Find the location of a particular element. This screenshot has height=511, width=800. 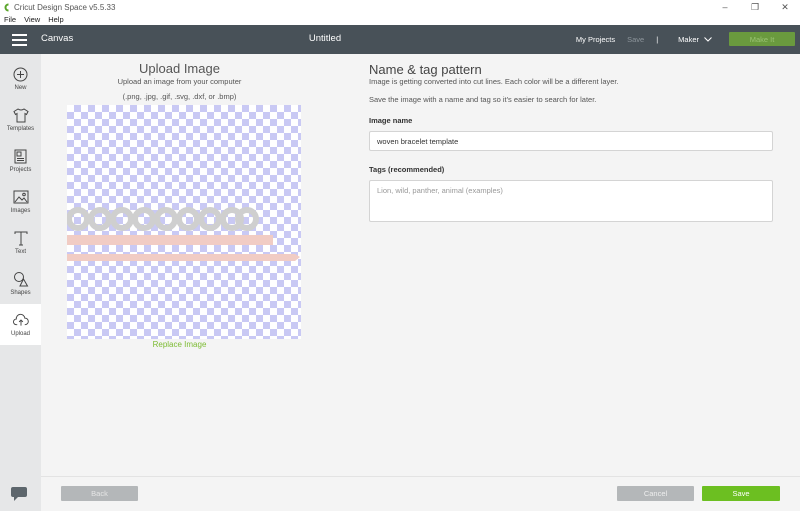

sidebar-item-label: Text is located at coordinates (20, 252).